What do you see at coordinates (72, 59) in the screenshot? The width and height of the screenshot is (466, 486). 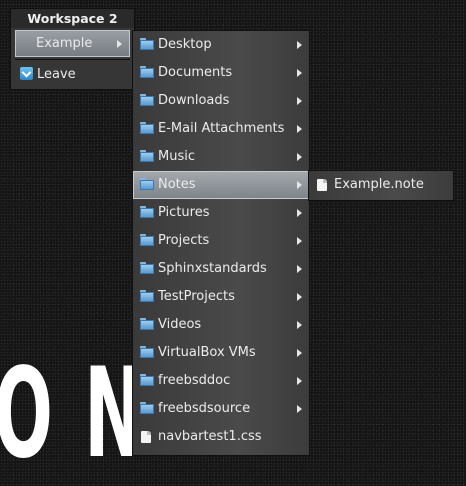 I see `menu-separator` at bounding box center [72, 59].